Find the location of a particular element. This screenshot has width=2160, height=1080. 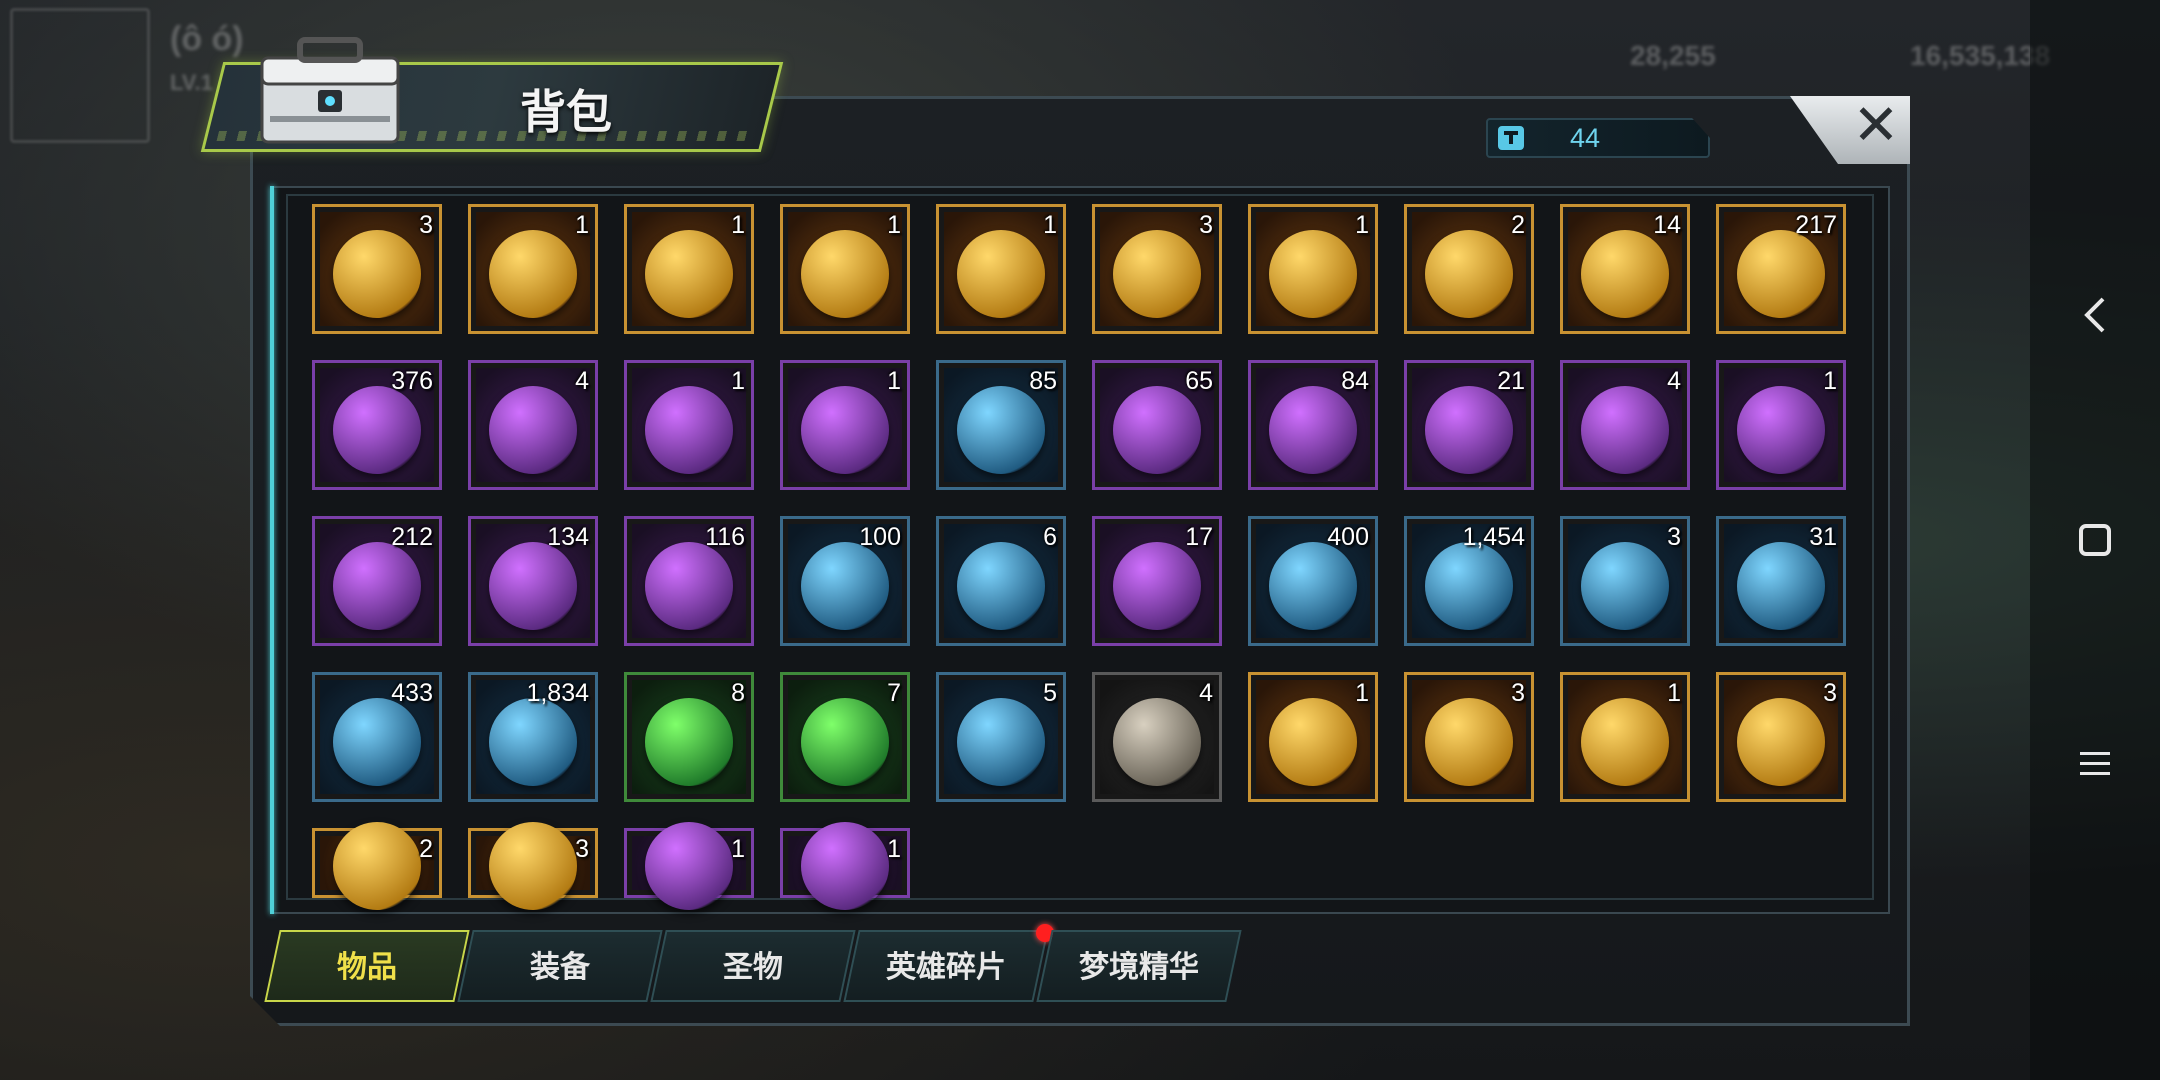

item-slot: 1,834 is located at coordinates (533, 737).